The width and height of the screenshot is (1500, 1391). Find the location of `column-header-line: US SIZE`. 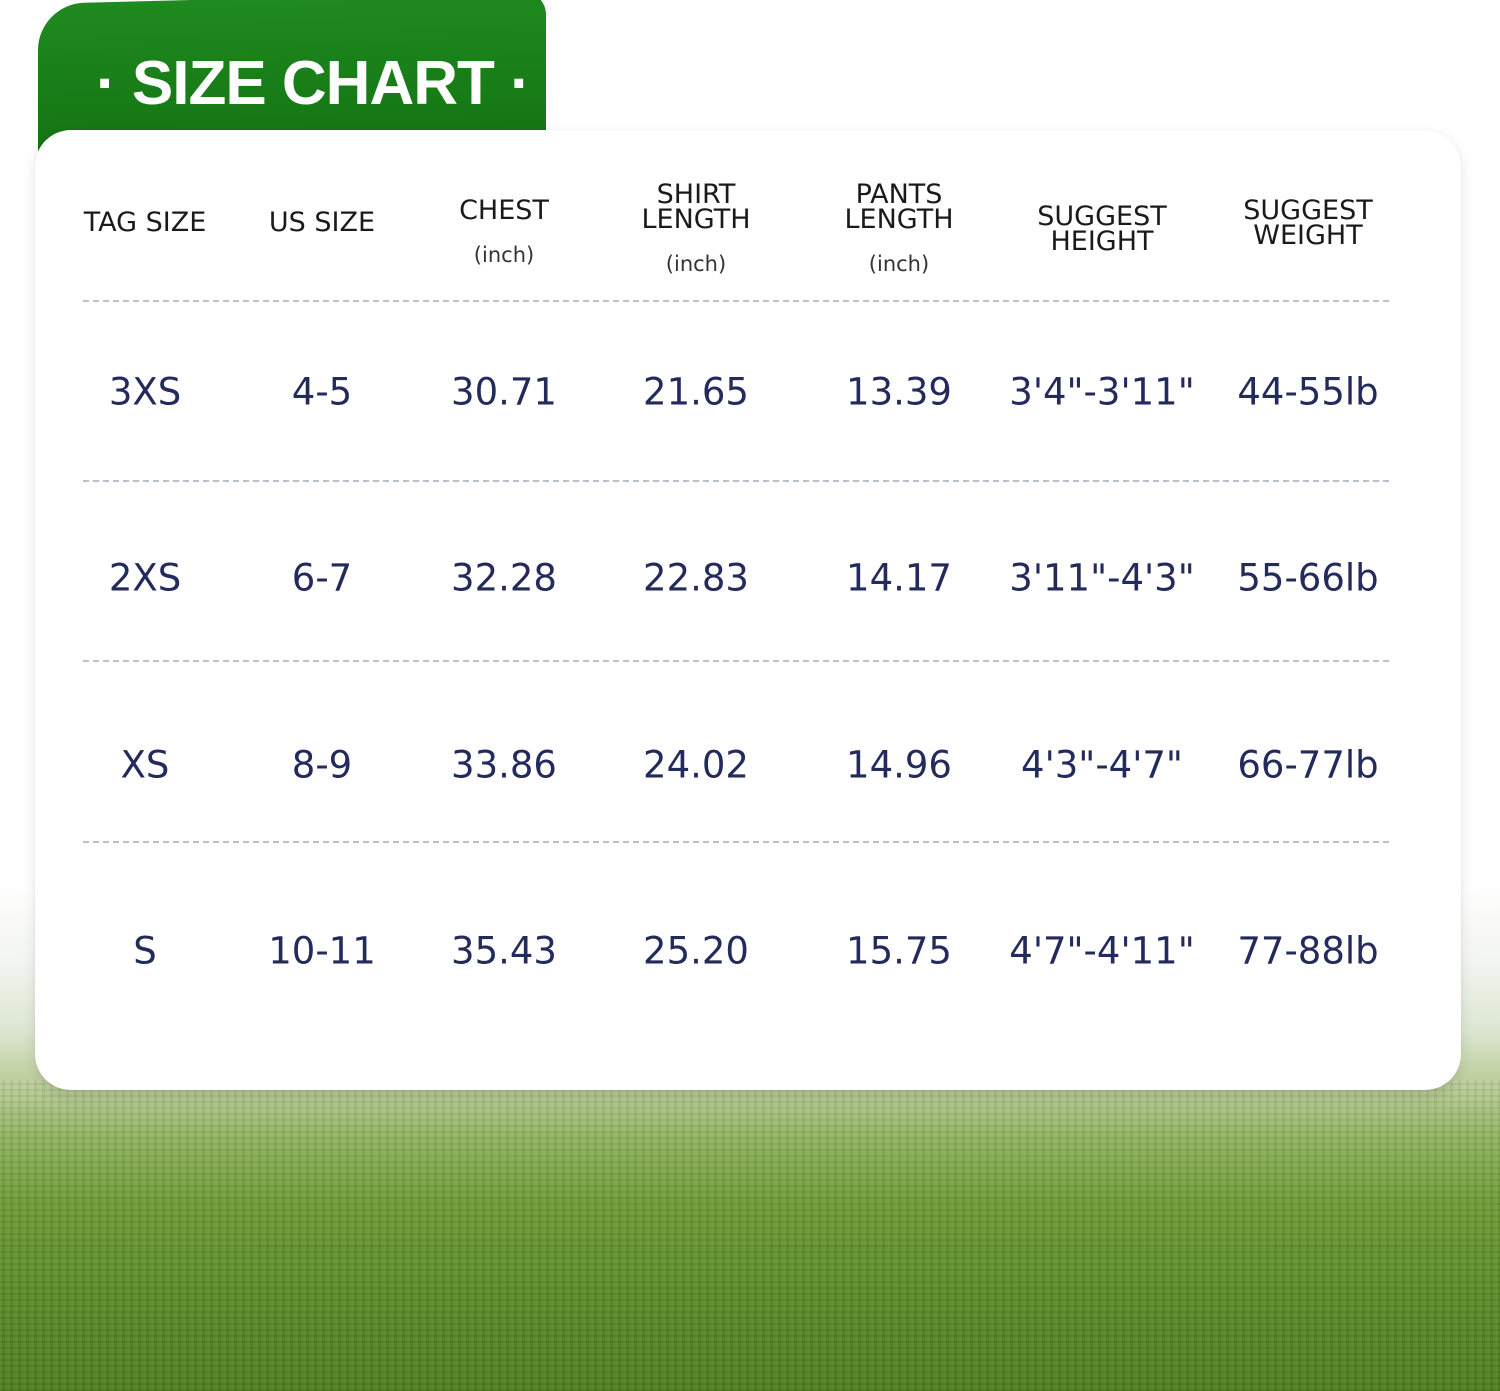

column-header-line: US SIZE is located at coordinates (322, 222).